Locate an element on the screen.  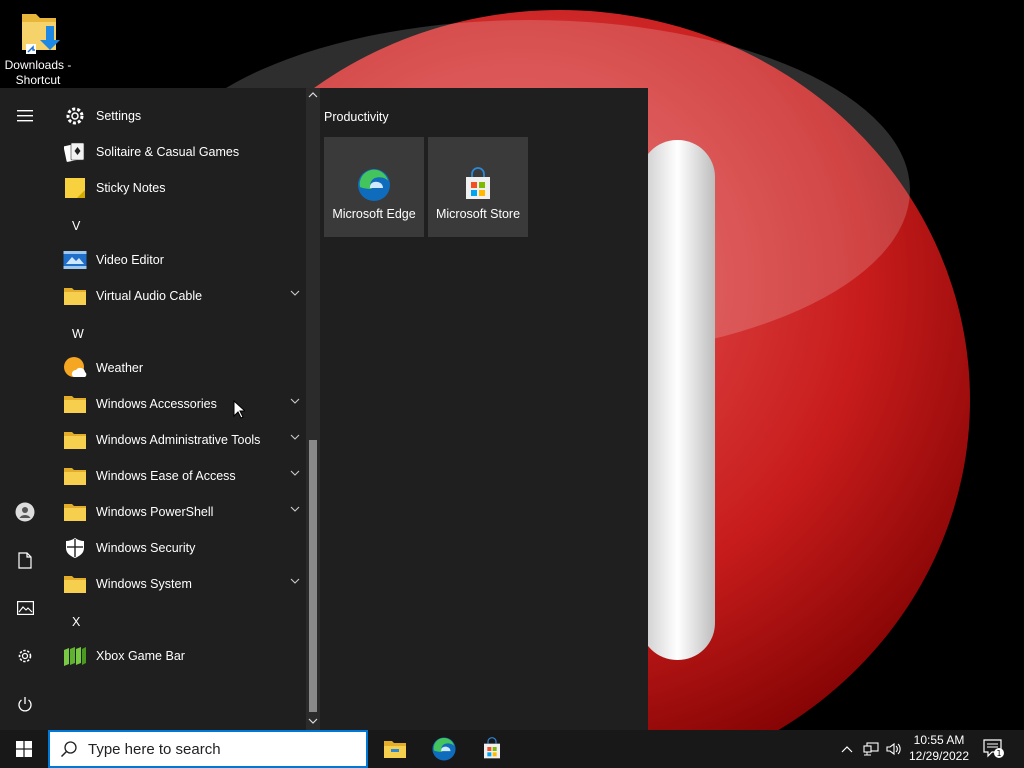
pictures-button is located at coordinates (25, 608).